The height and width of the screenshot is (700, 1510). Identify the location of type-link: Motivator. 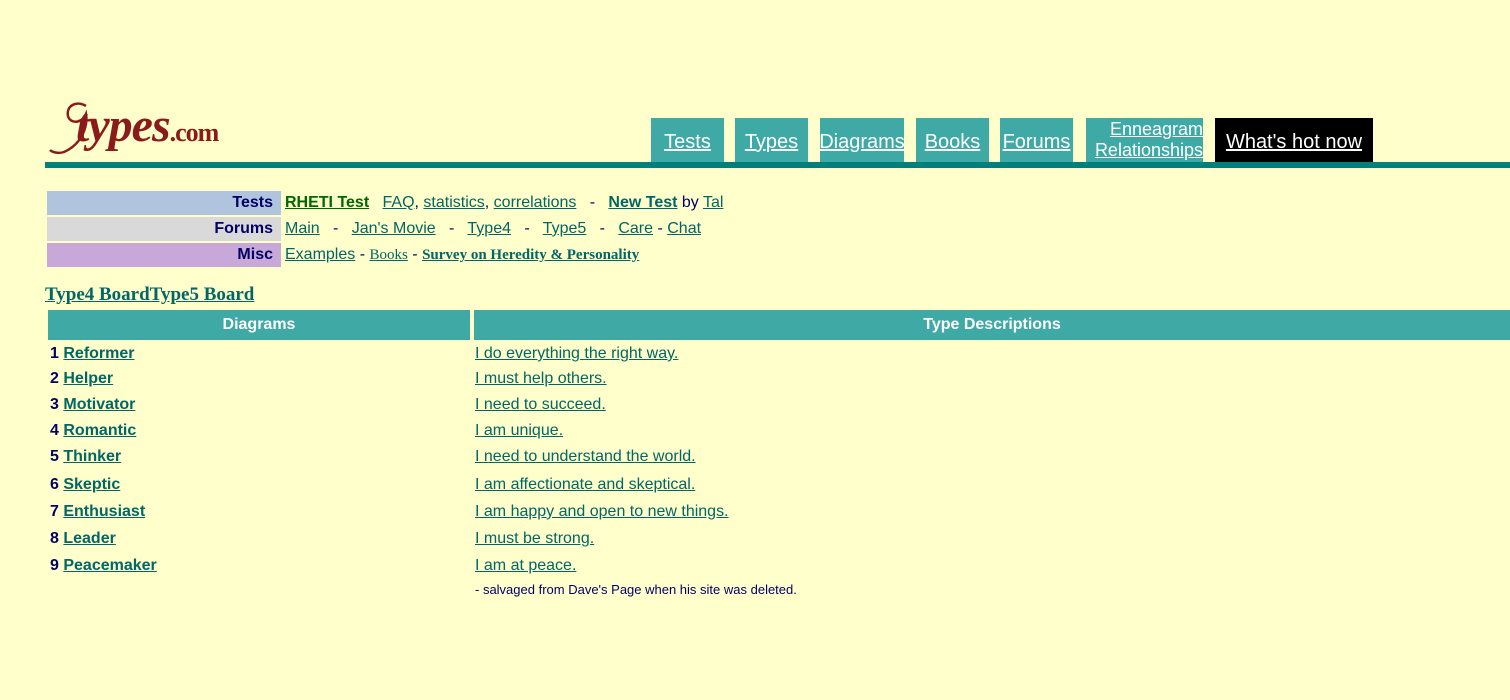
(99, 404).